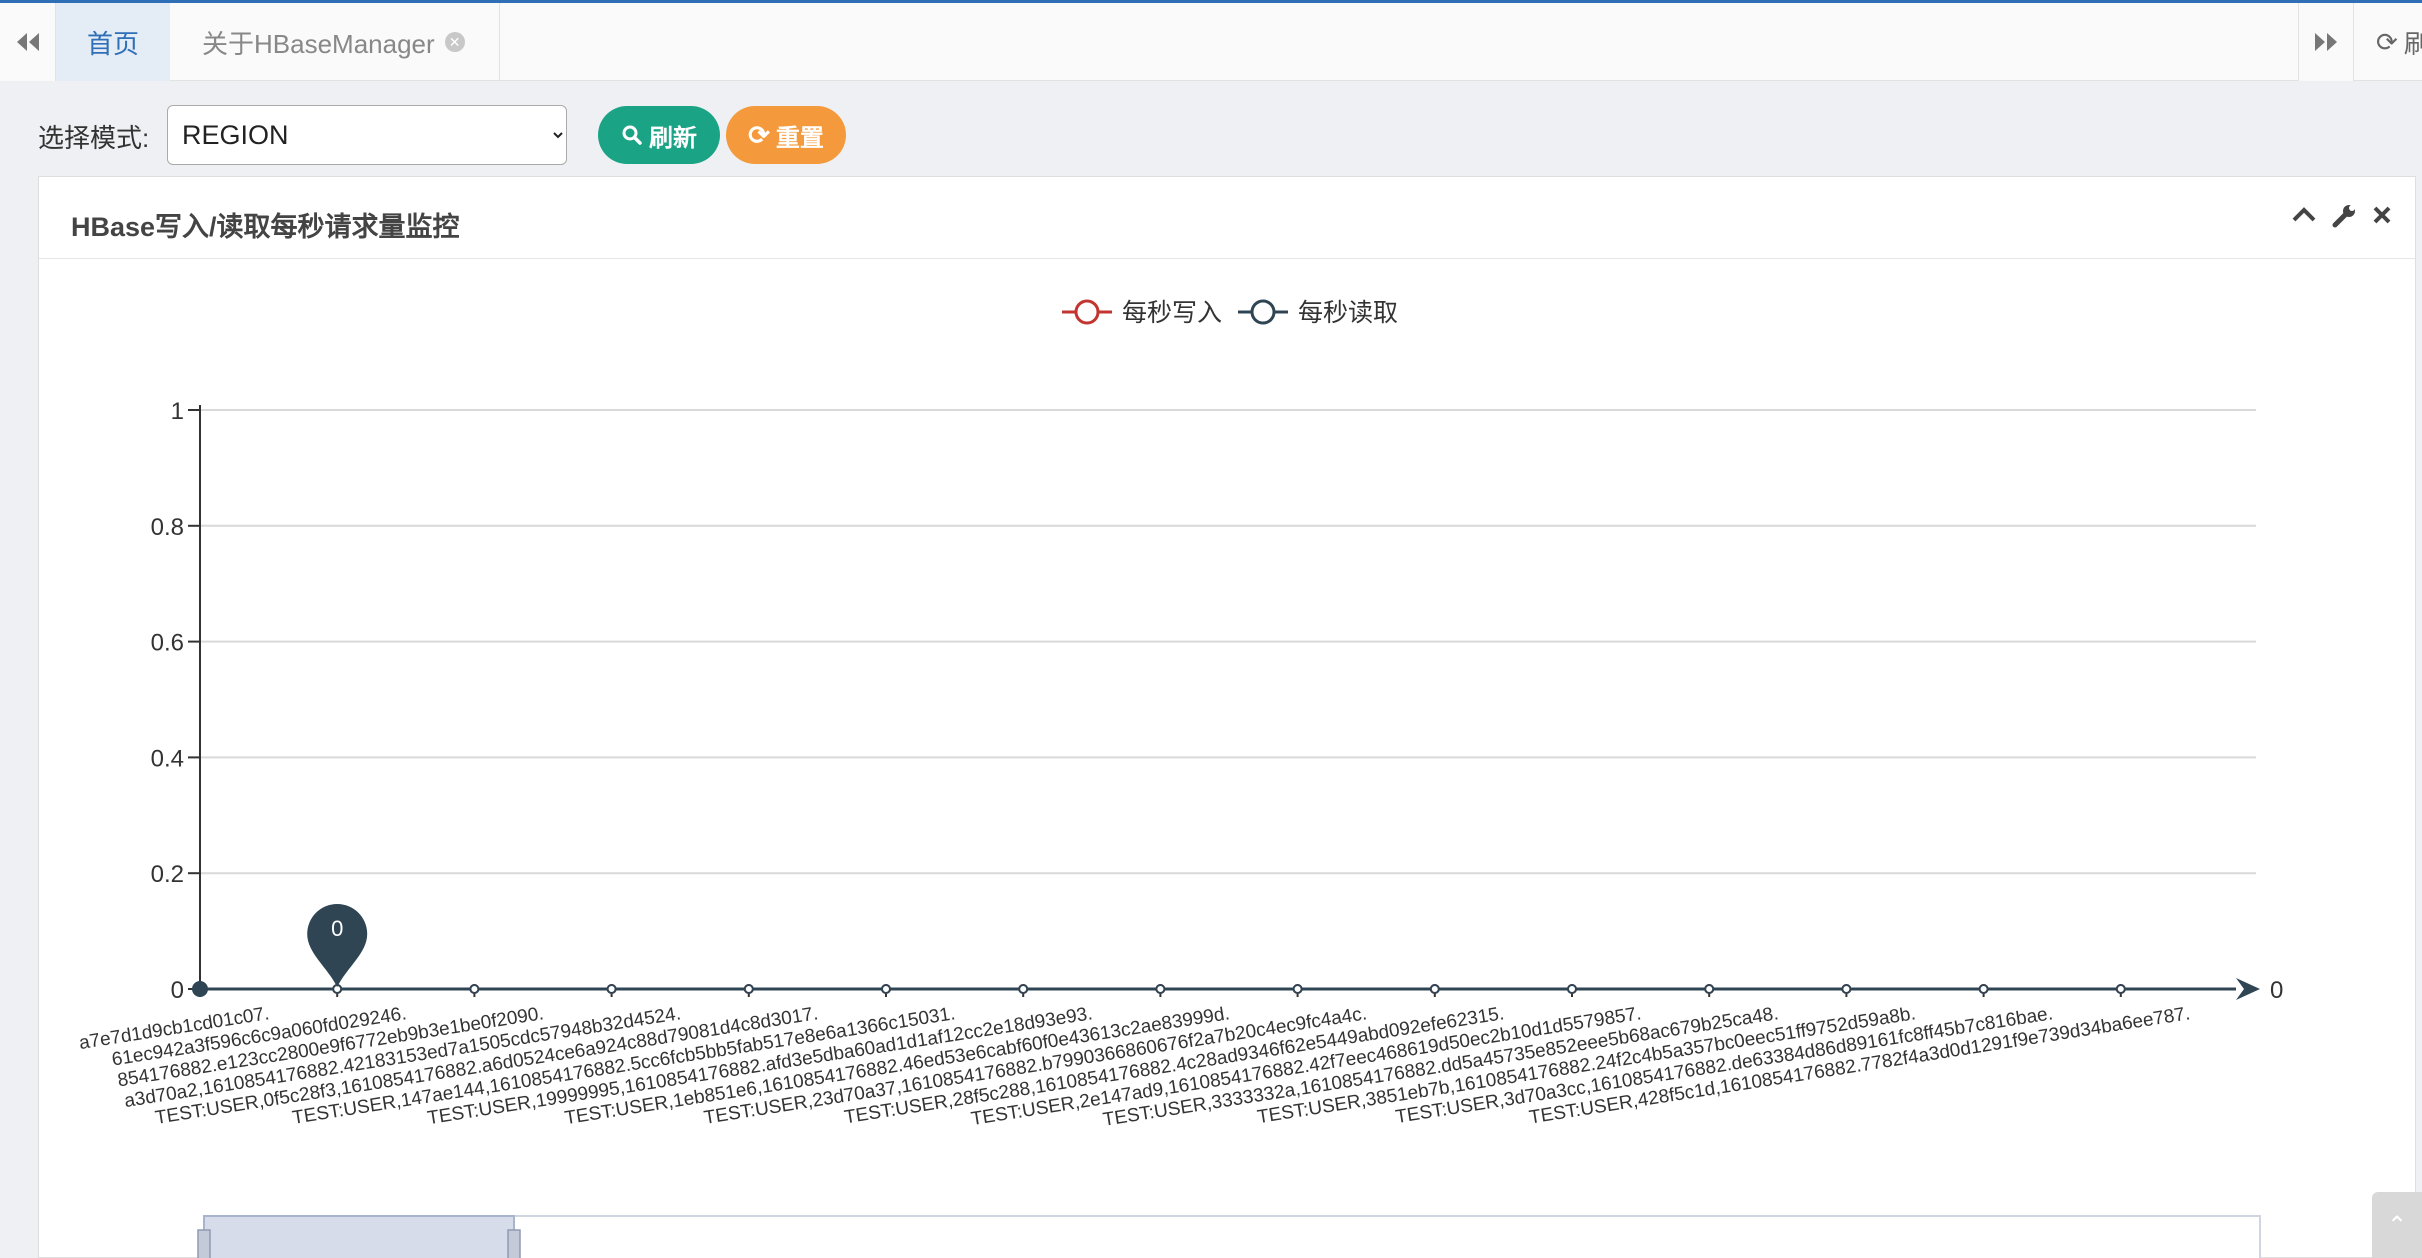  What do you see at coordinates (359, 1236) in the screenshot?
I see `datazoom-window` at bounding box center [359, 1236].